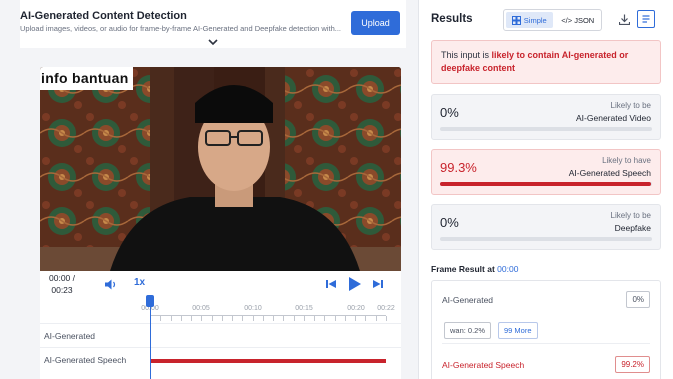  I want to click on result-card-ai-video: 0% Likely to be AI-Generated Video, so click(546, 117).